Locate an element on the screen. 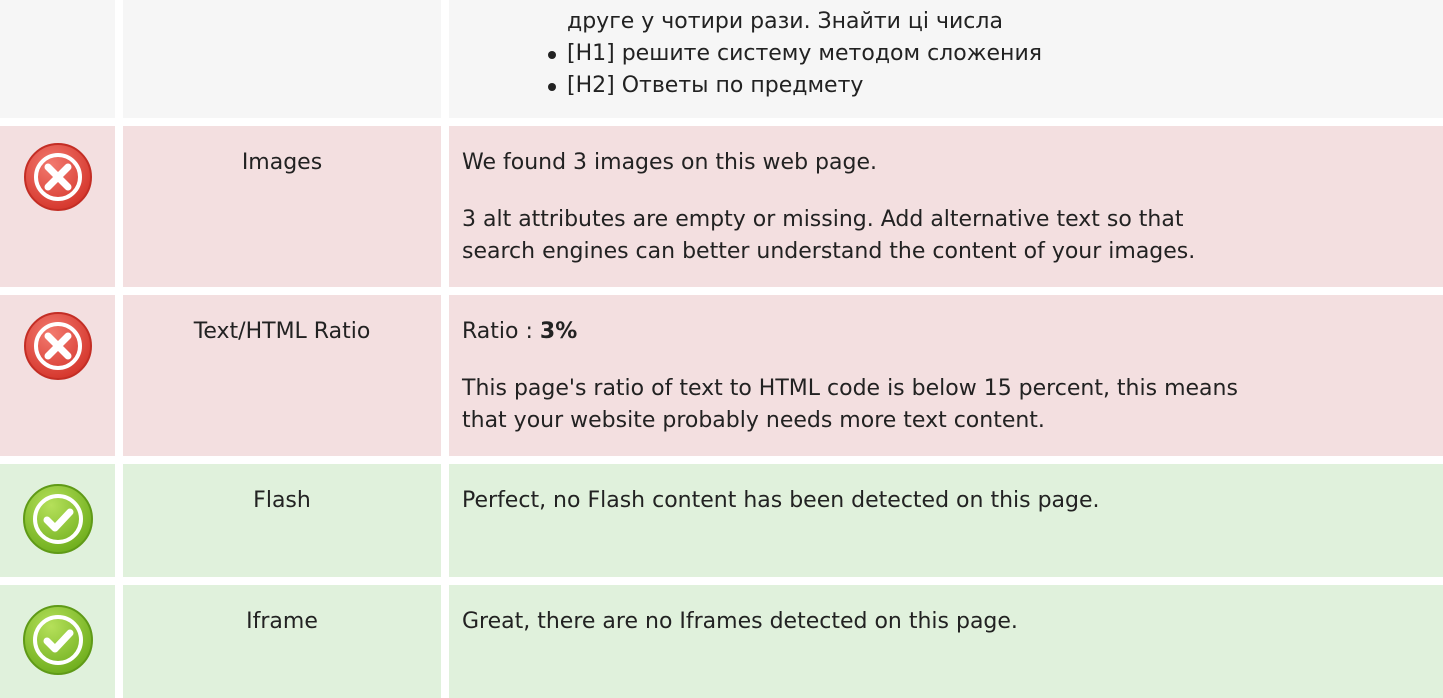 Image resolution: width=1443 pixels, height=698 pixels. images-label: Images is located at coordinates (282, 162).